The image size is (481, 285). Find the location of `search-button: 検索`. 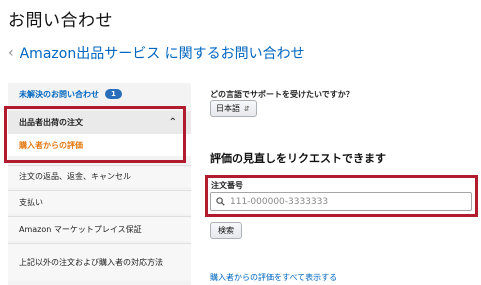

search-button: 検索 is located at coordinates (226, 230).